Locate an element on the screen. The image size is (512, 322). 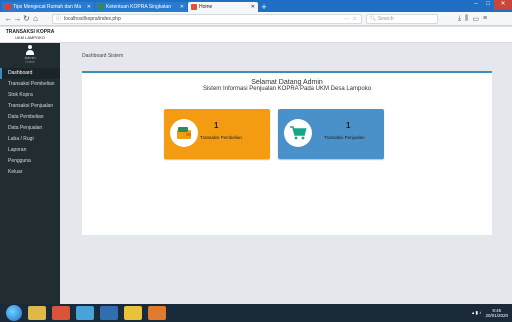
sidebar-item-laba-rugi: Laba / Rugi is located at coordinates (30, 139).